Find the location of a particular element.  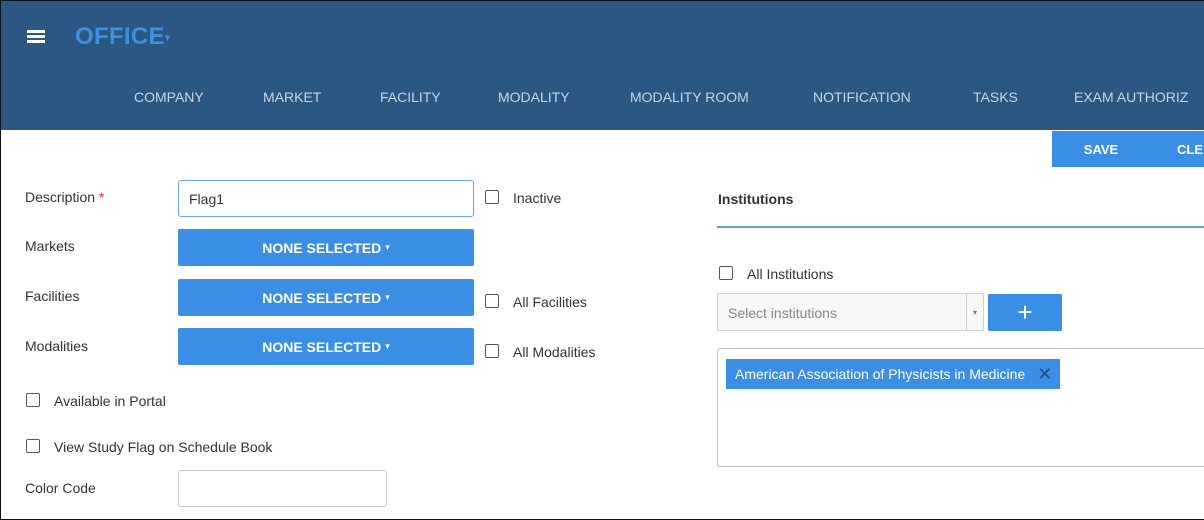

available-in-portal-label: Available in Portal is located at coordinates (110, 401).